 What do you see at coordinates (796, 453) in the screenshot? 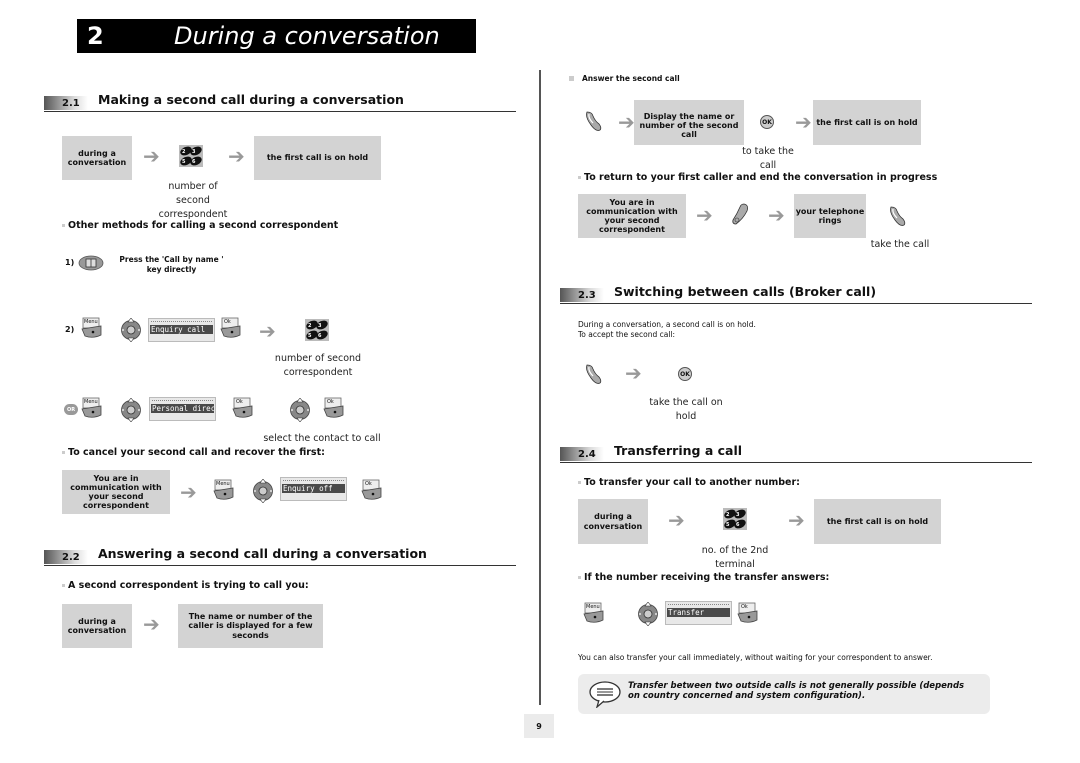
I see `section-2-4-heading: 2.4 Transferring a call` at bounding box center [796, 453].